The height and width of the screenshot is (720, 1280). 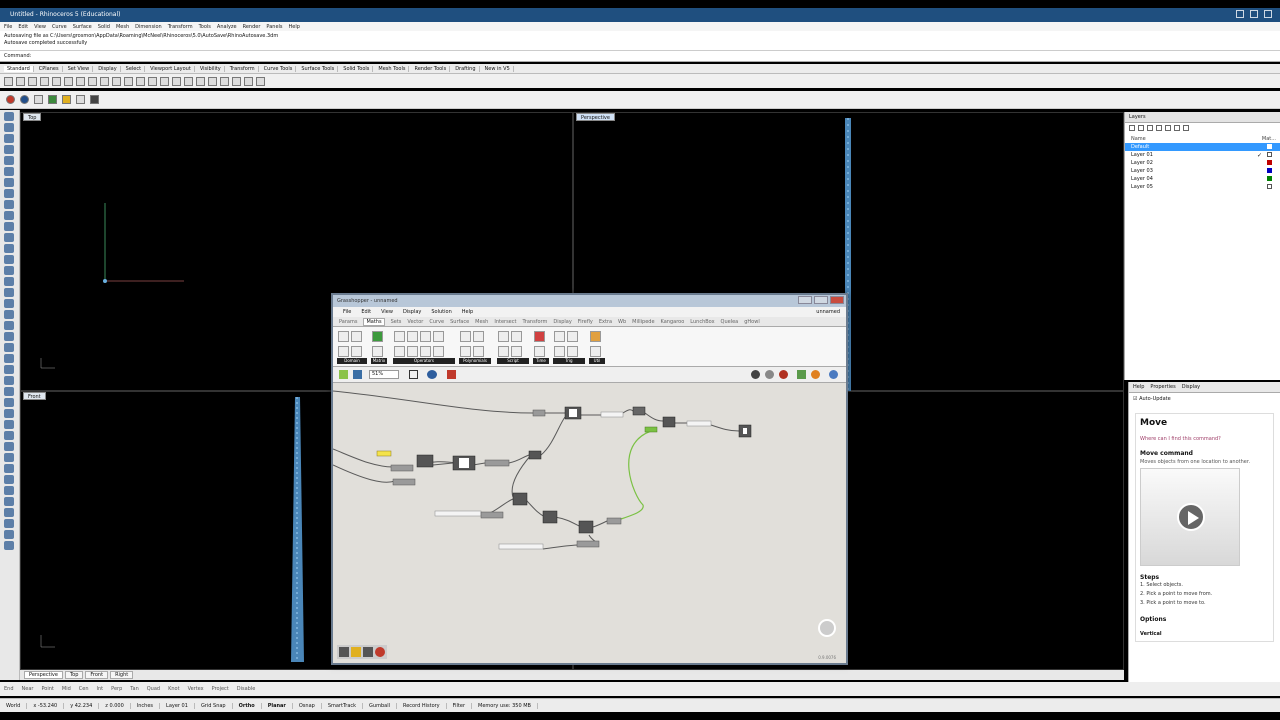 What do you see at coordinates (108, 68) in the screenshot?
I see `tab-display: Display` at bounding box center [108, 68].